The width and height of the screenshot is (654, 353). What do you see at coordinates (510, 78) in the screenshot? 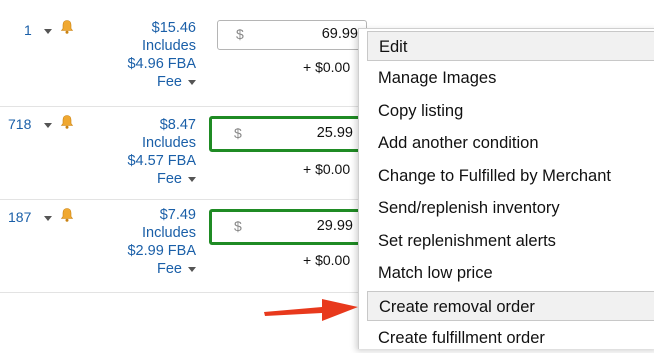
I see `menu-item-manage-images: Manage Images` at bounding box center [510, 78].